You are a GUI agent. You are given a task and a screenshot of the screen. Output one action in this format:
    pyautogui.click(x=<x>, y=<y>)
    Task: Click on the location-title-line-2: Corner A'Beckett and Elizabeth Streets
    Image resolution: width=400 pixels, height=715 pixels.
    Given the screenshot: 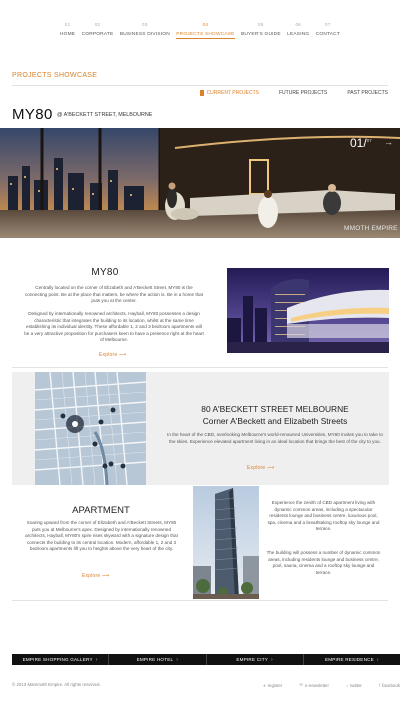 What is the action you would take?
    pyautogui.click(x=275, y=421)
    